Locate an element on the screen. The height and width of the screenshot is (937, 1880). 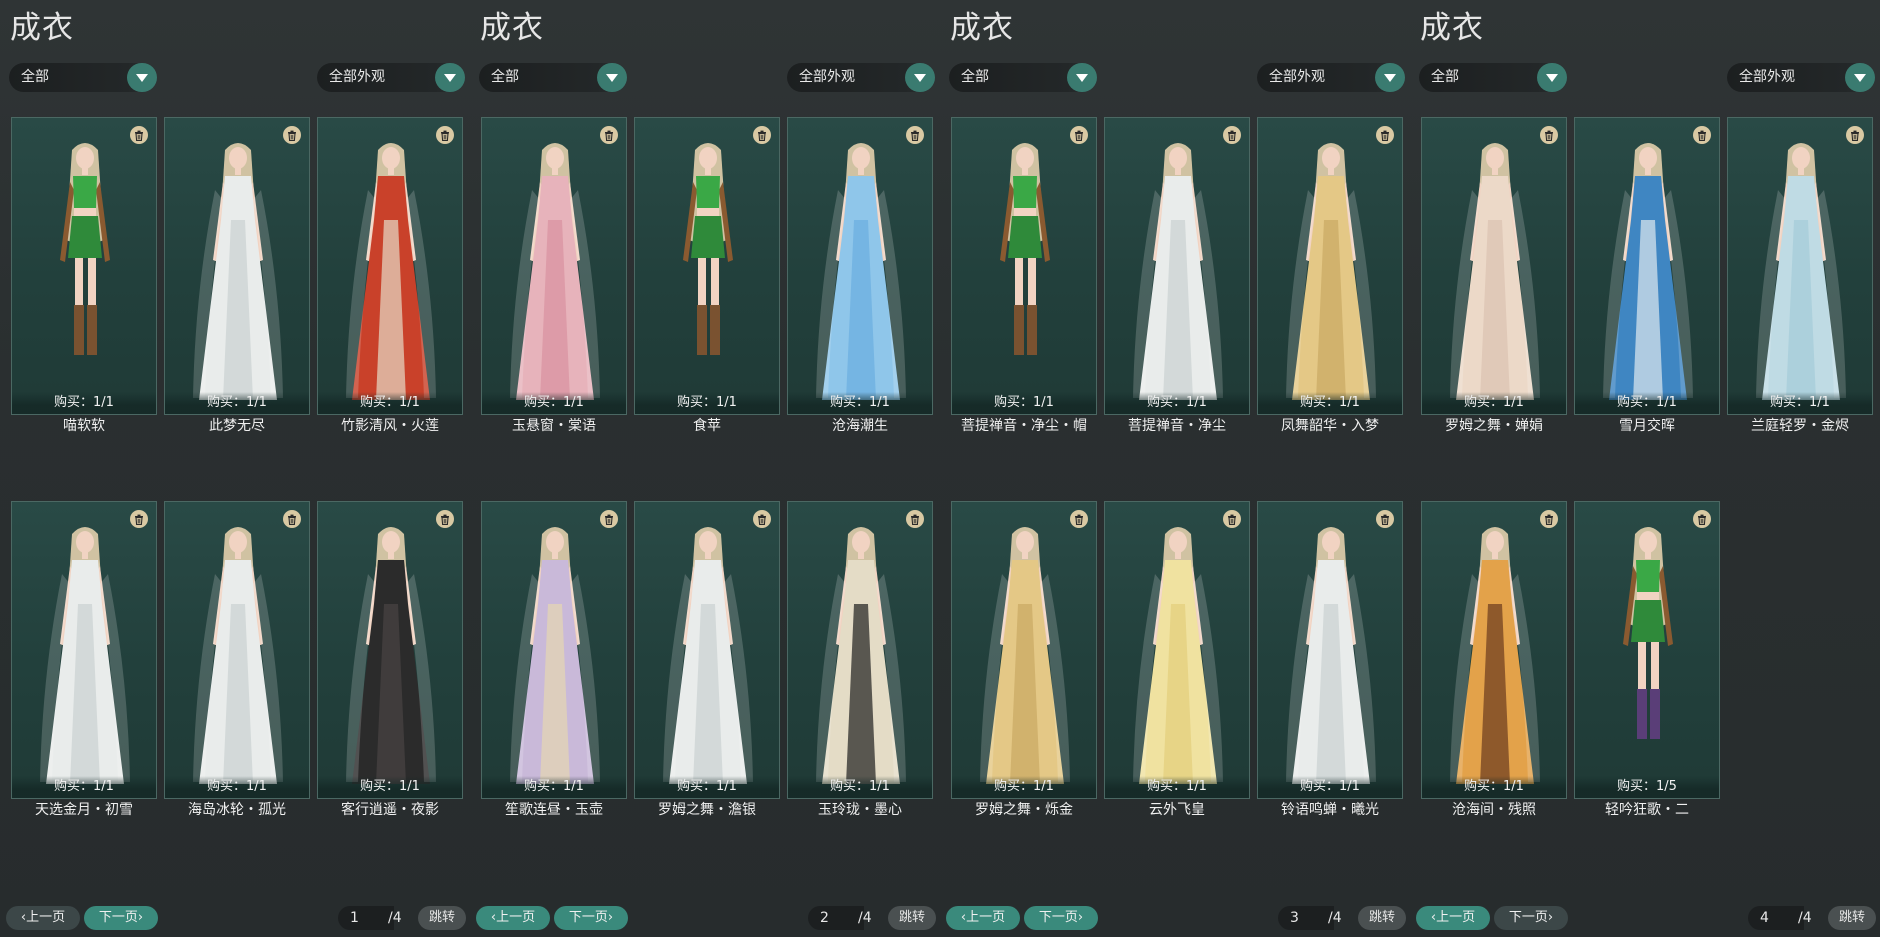
outfit-name: 铃语鸣蝉・曦光 is located at coordinates (1330, 810).